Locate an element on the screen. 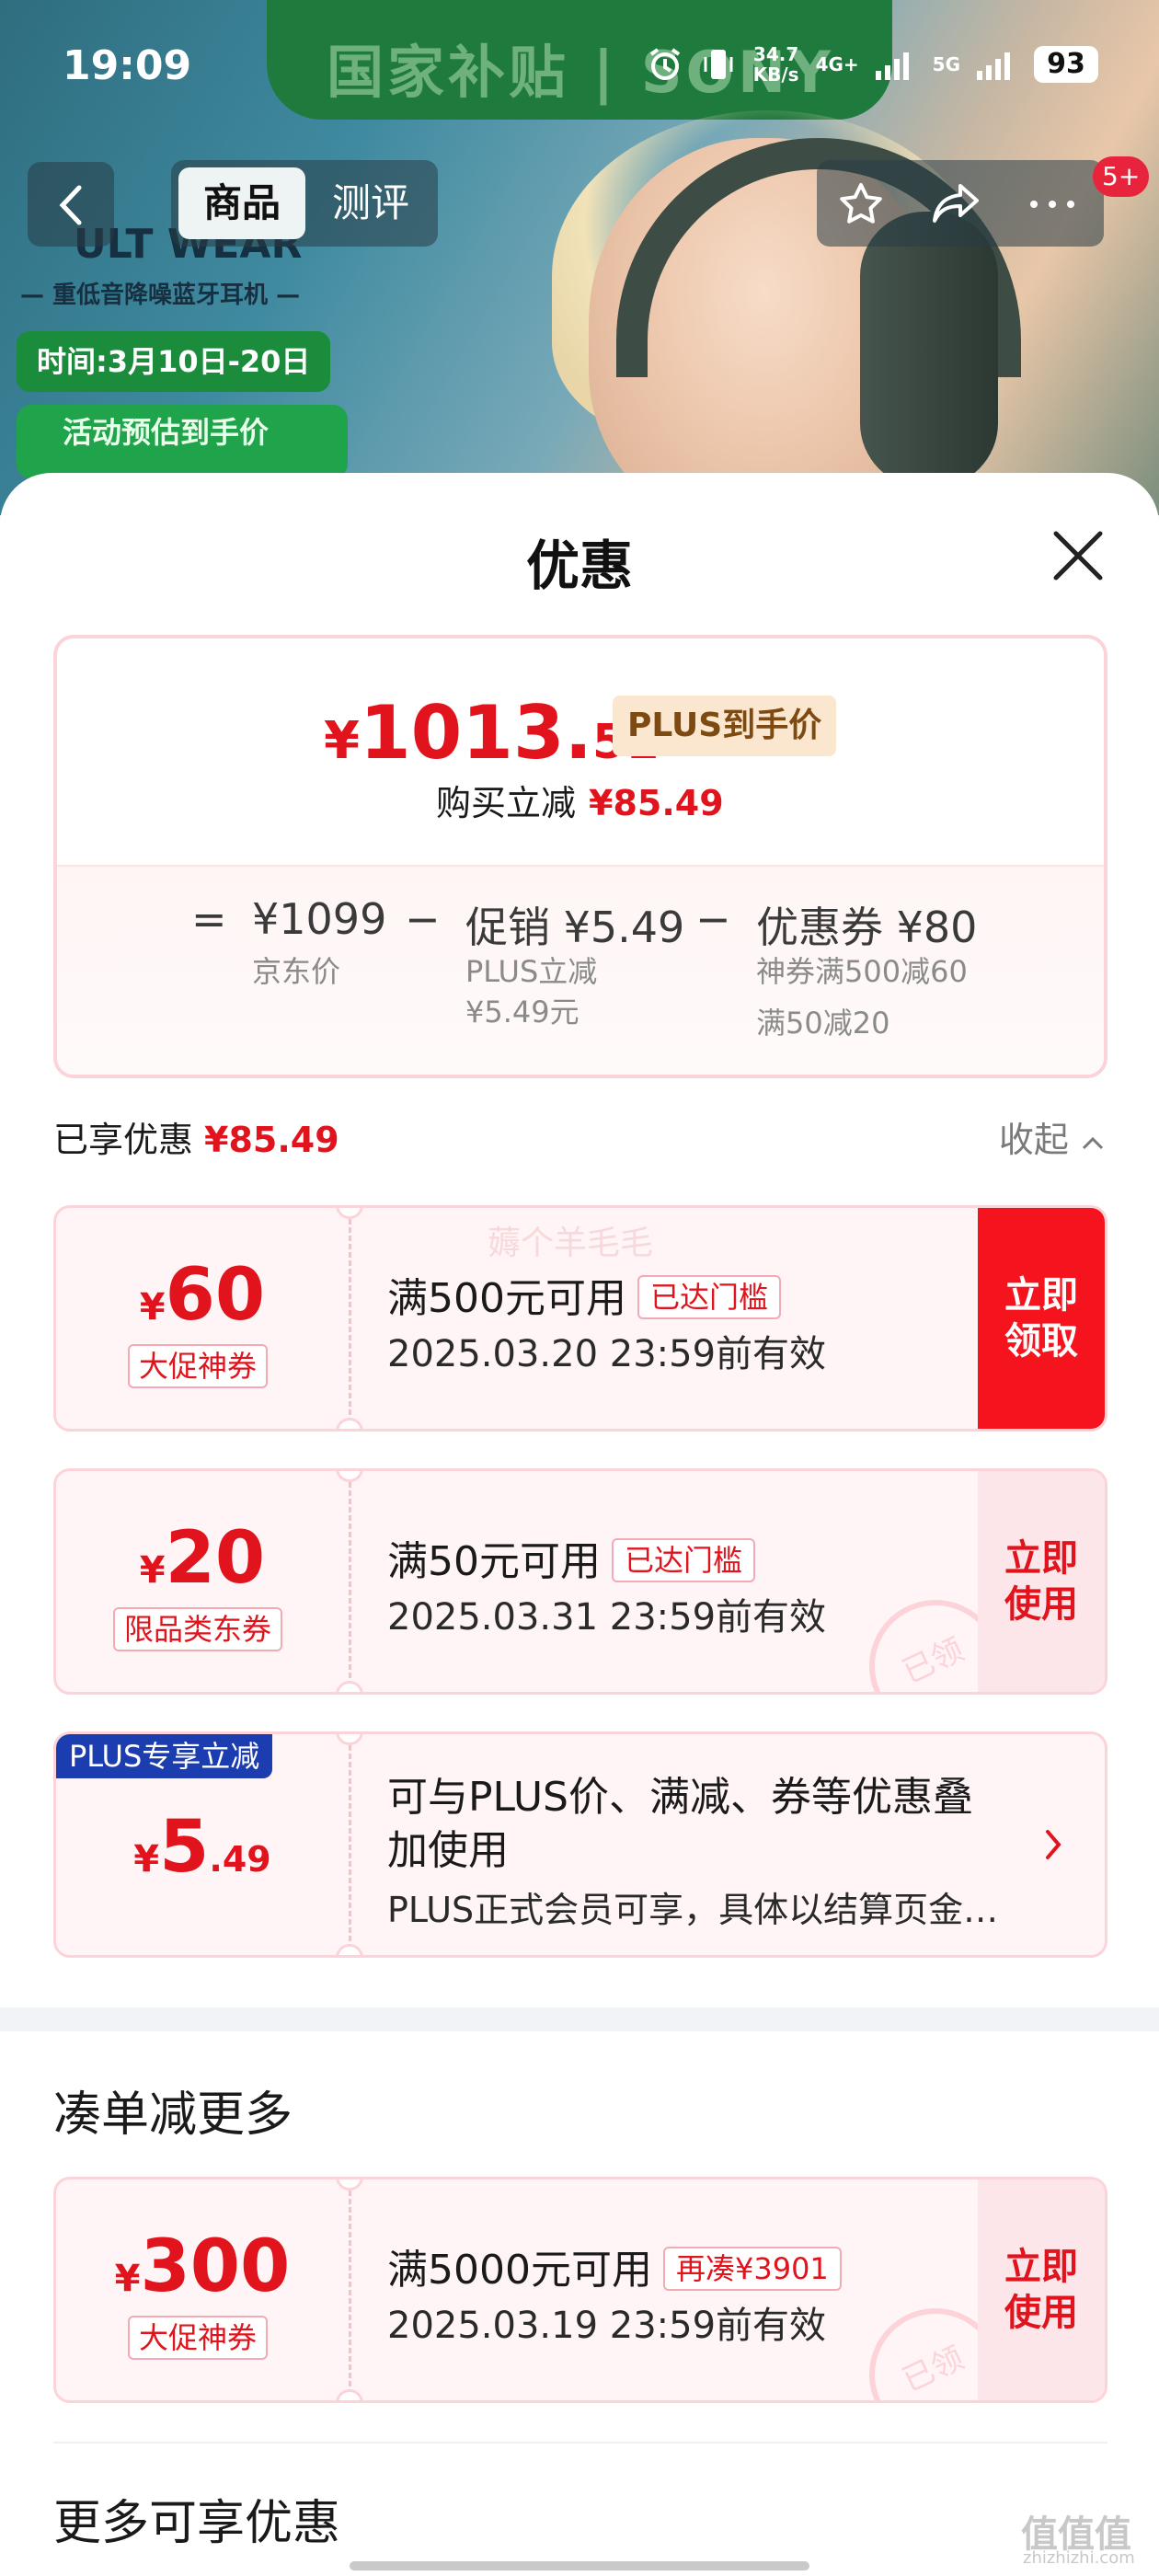 Image resolution: width=1159 pixels, height=2576 pixels. overlay-watermark: 薅个羊毛毛 is located at coordinates (571, 1243).